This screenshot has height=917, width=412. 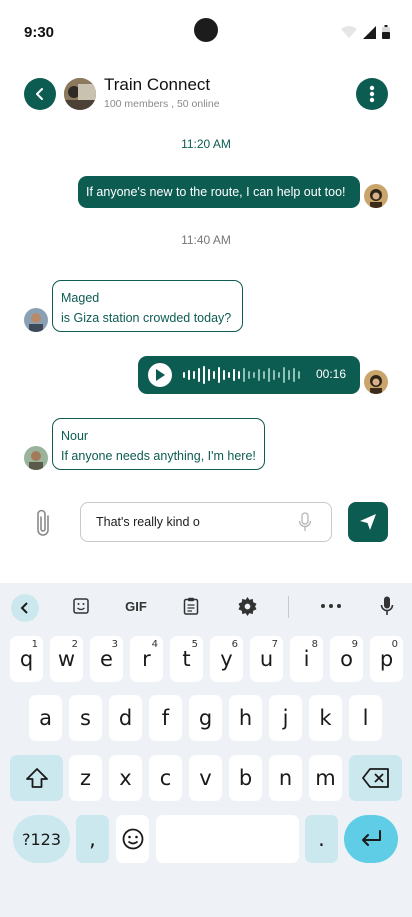 I want to click on key-y: y6, so click(x=226, y=659).